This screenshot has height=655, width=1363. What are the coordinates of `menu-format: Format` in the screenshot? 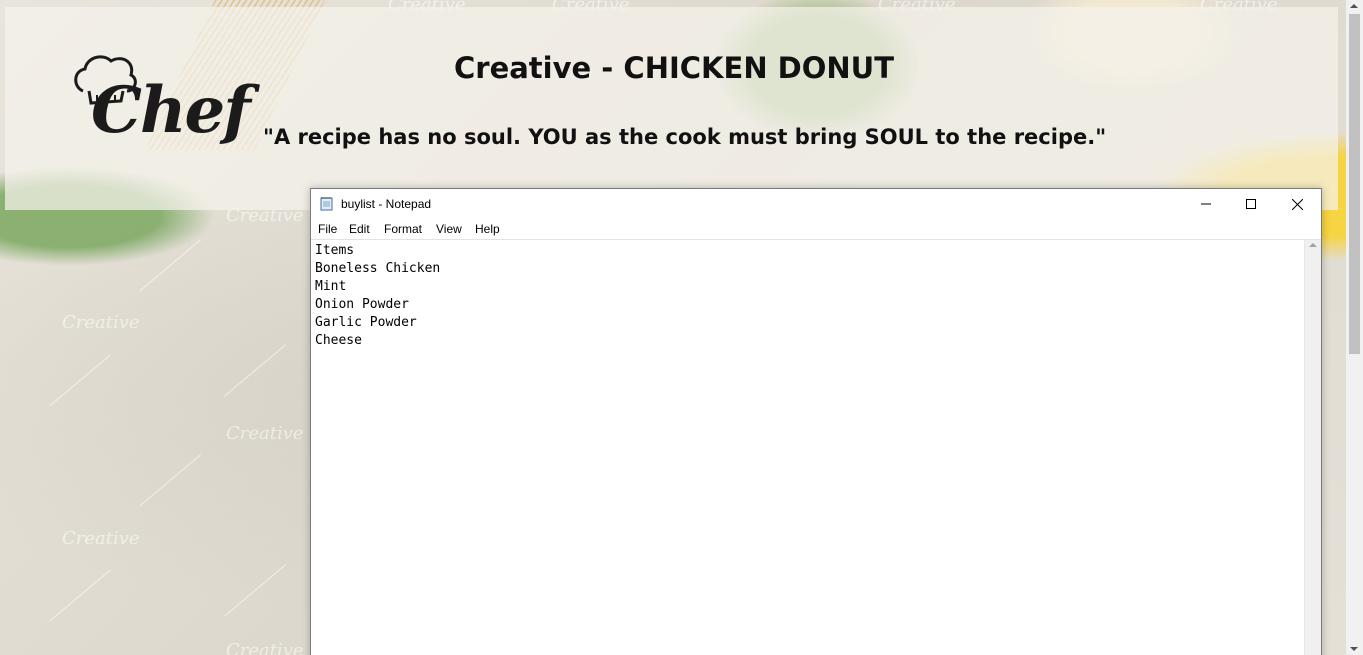 It's located at (403, 229).